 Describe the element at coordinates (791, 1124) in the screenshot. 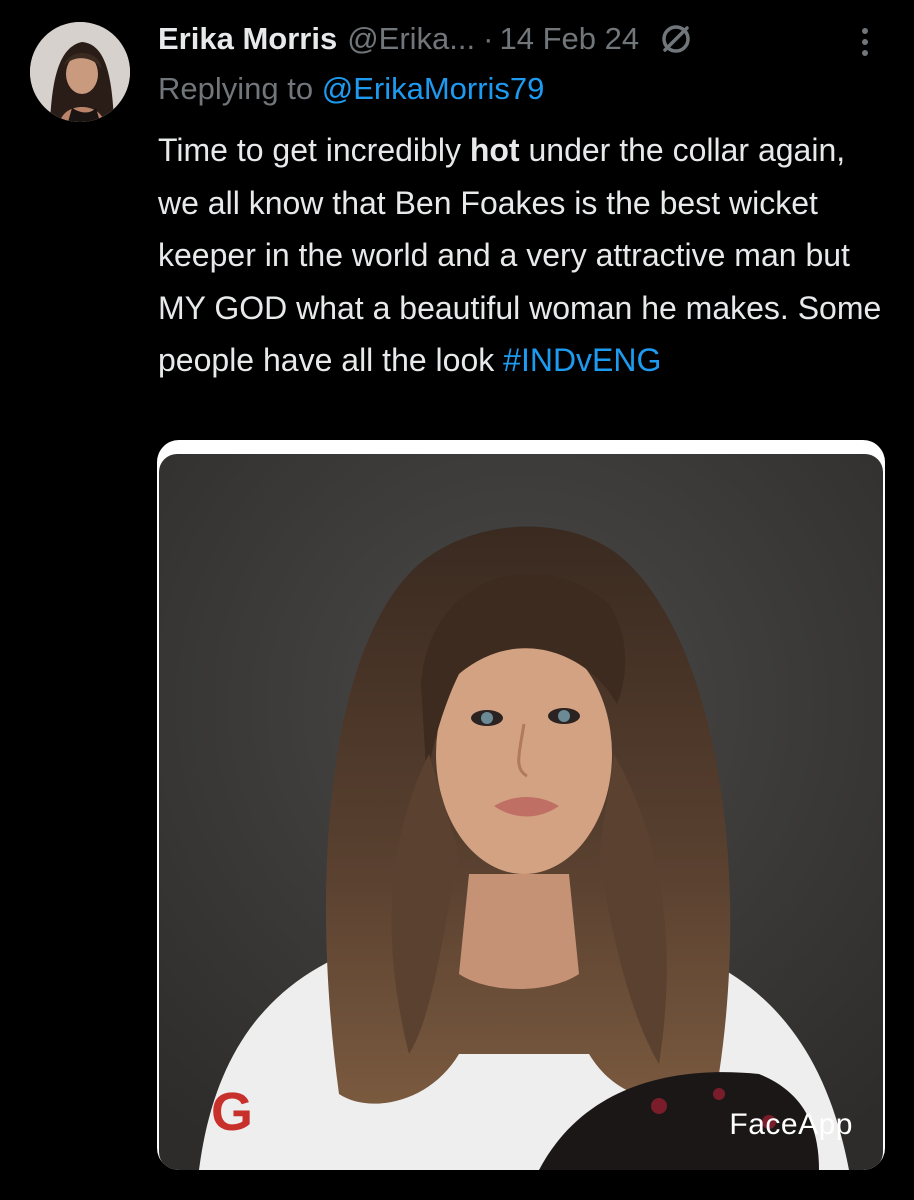

I see `faceapp-watermark: FaceApp` at that location.